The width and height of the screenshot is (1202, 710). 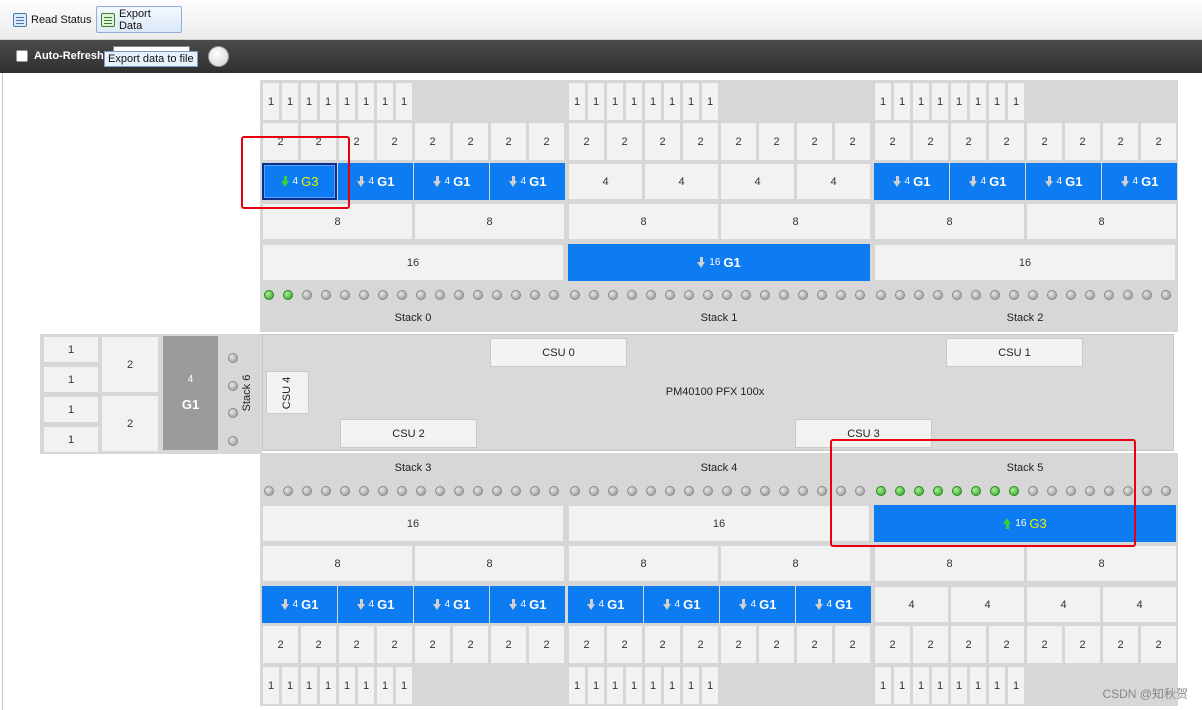 What do you see at coordinates (408, 433) in the screenshot?
I see `csu-2: CSU 2` at bounding box center [408, 433].